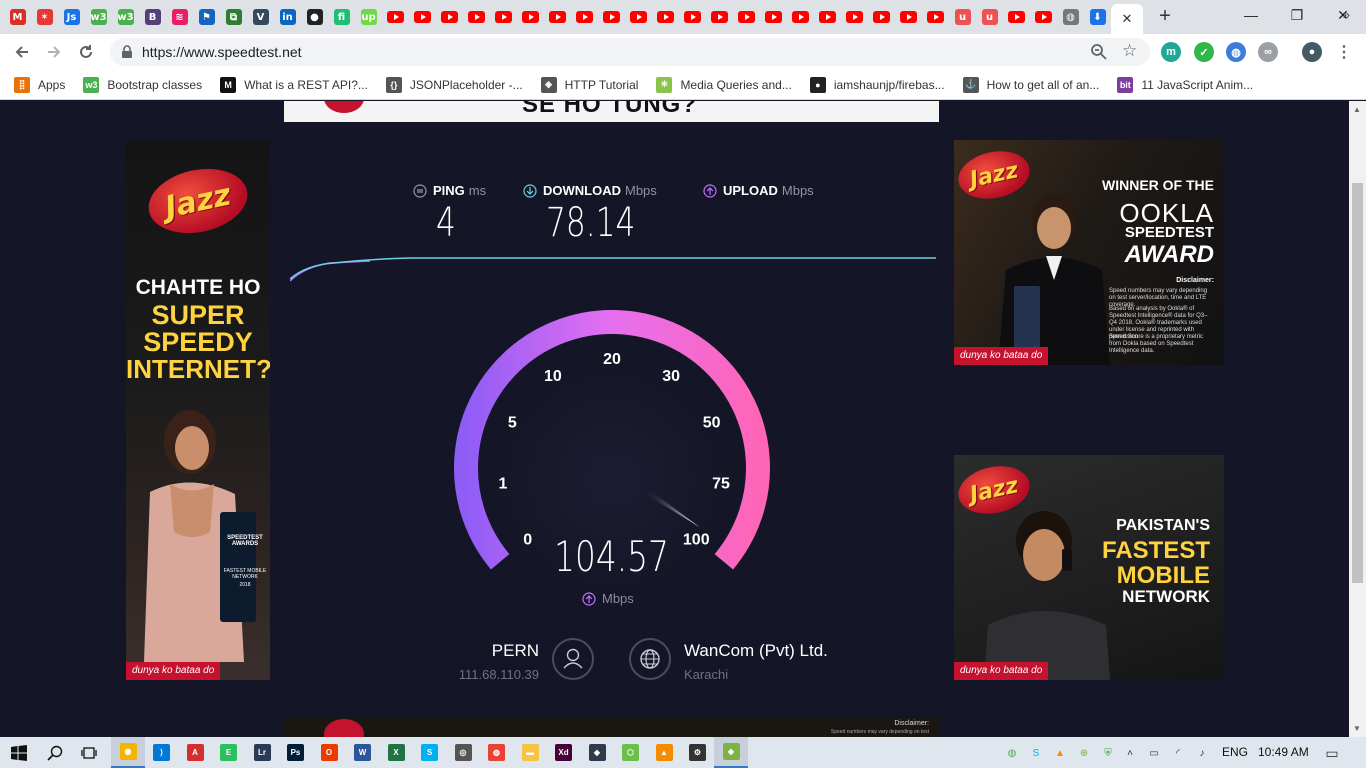 This screenshot has width=1366, height=768. Describe the element at coordinates (1070, 17) in the screenshot. I see `browser-tab: ◍` at that location.